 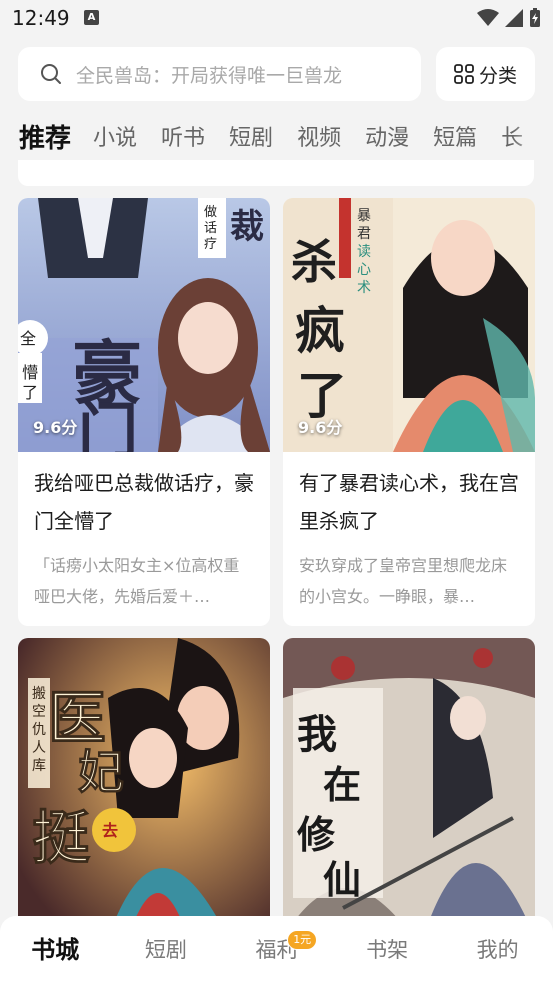 I want to click on previous-card-edge, so click(x=276, y=173).